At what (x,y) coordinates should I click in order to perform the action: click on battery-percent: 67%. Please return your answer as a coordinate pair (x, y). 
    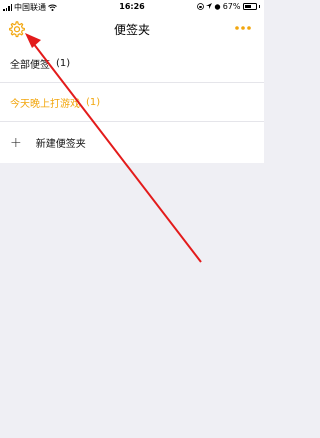
    Looking at the image, I should click on (231, 6).